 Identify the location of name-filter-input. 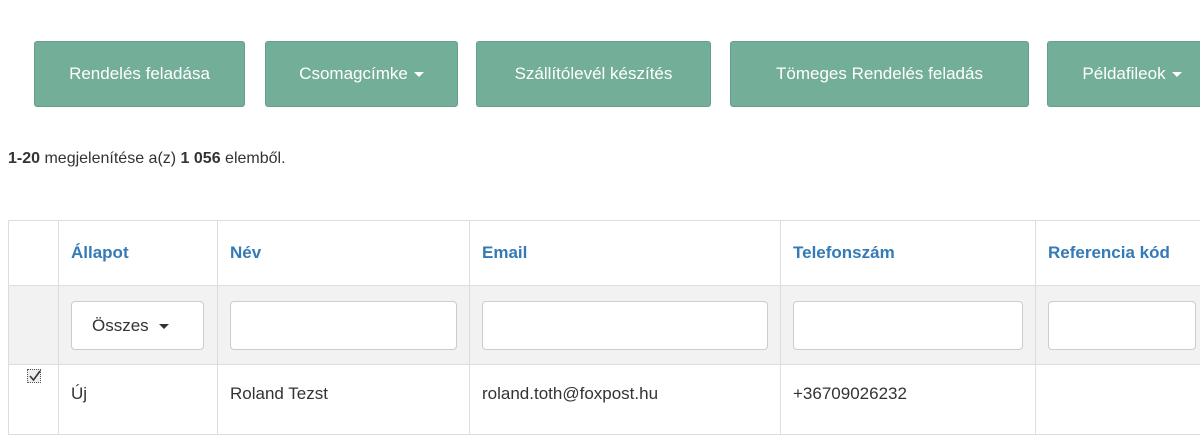
(343, 325).